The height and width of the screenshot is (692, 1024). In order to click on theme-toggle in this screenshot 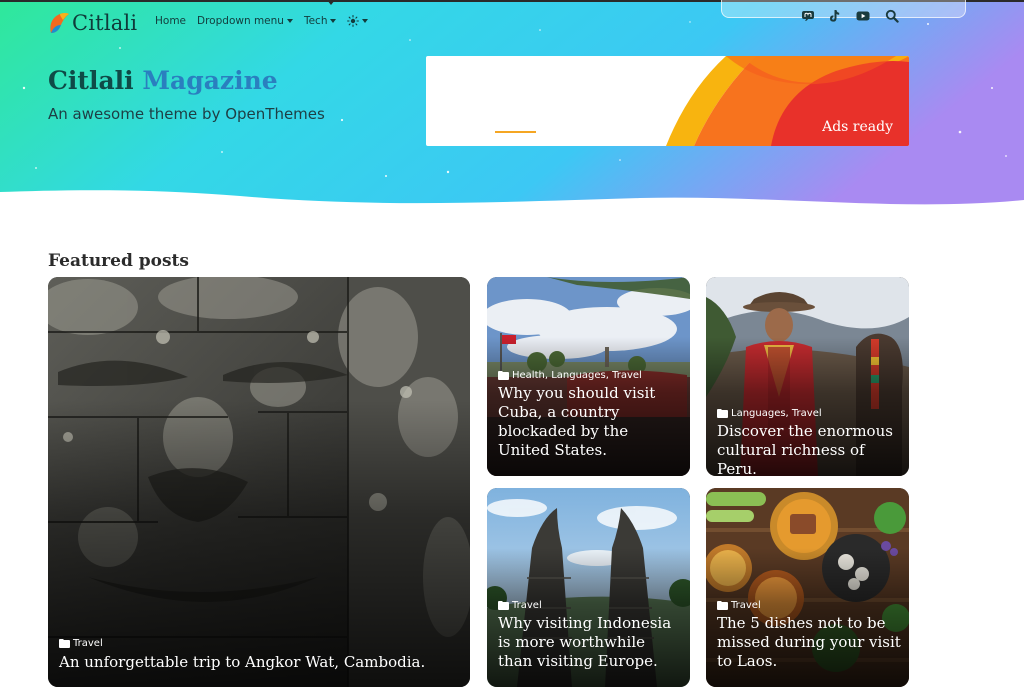, I will do `click(358, 21)`.